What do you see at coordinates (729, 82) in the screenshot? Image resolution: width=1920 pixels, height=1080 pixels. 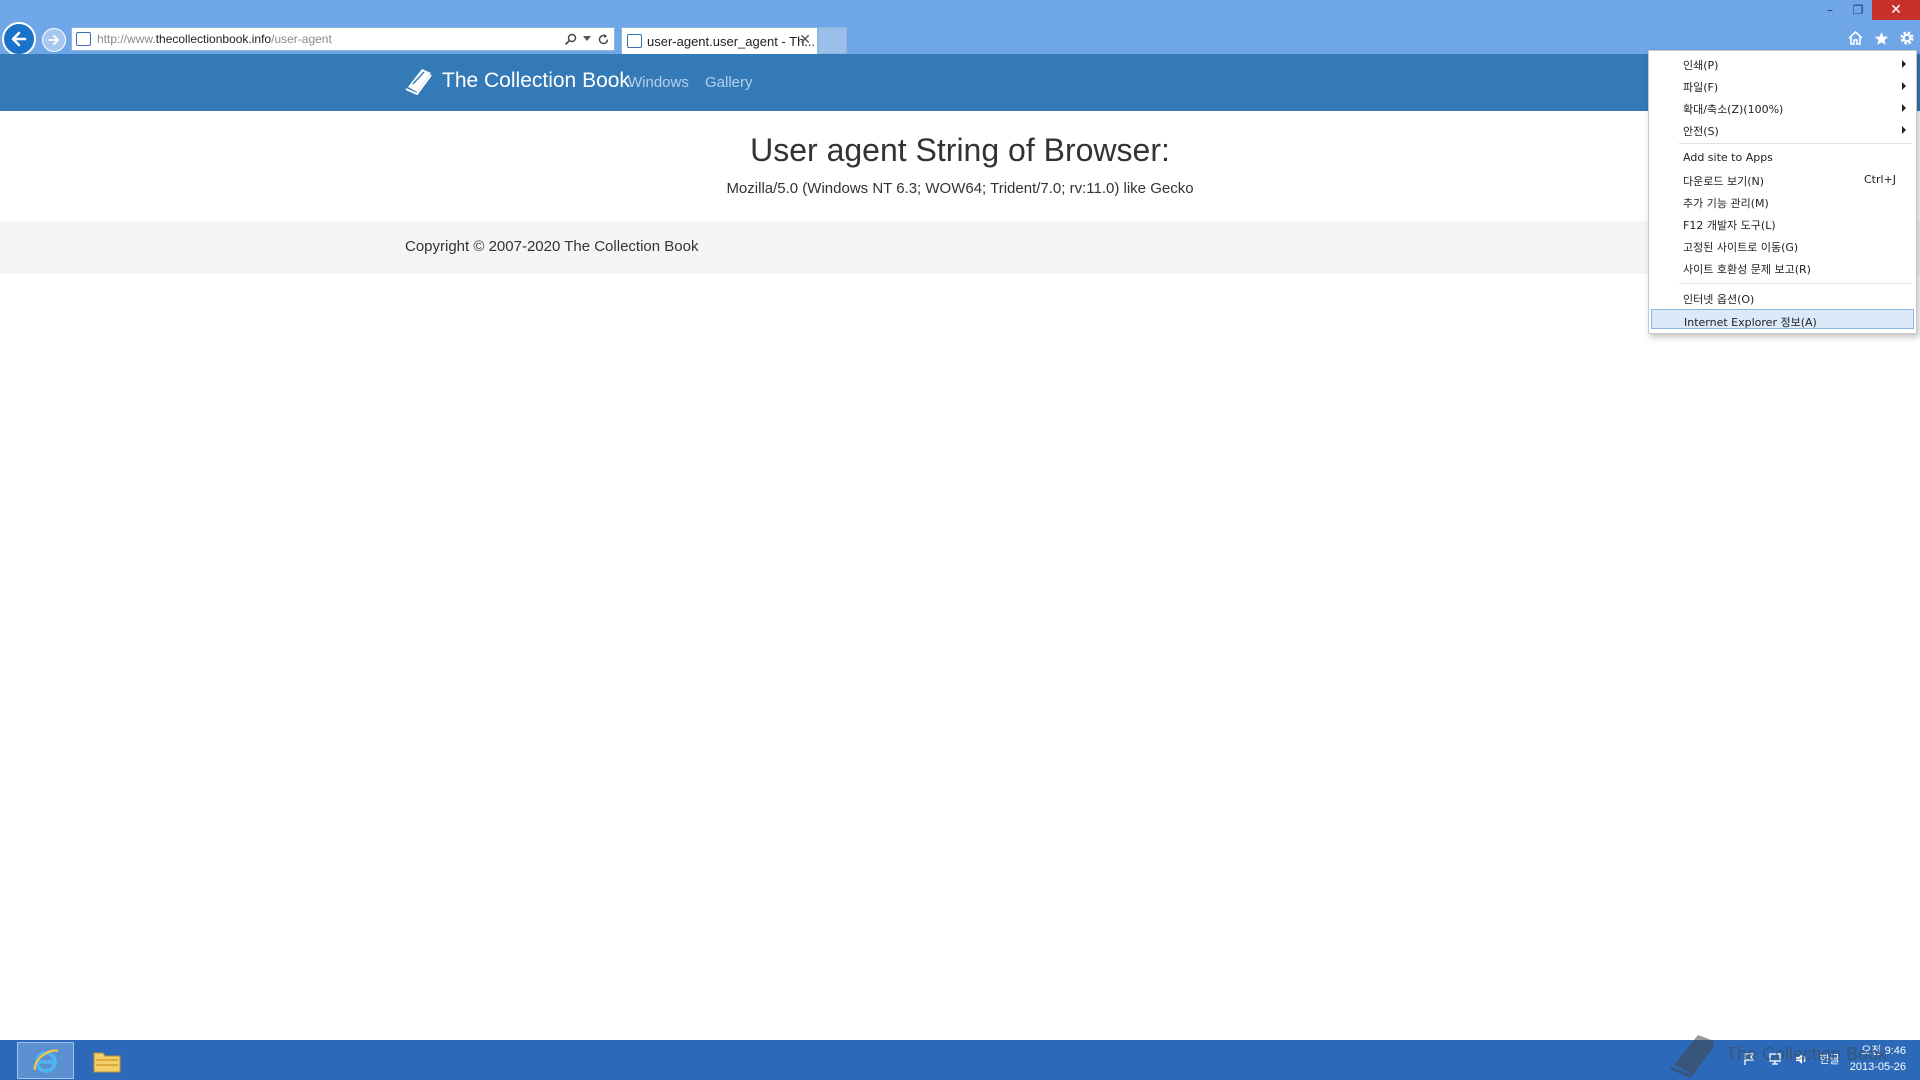 I see `nav-link-gallery: Gallery` at bounding box center [729, 82].